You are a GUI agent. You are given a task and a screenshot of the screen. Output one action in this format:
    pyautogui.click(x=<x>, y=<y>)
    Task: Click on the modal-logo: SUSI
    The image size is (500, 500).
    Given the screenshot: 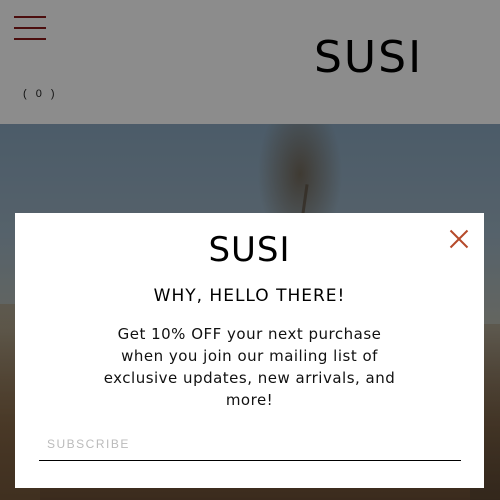 What is the action you would take?
    pyautogui.click(x=249, y=250)
    